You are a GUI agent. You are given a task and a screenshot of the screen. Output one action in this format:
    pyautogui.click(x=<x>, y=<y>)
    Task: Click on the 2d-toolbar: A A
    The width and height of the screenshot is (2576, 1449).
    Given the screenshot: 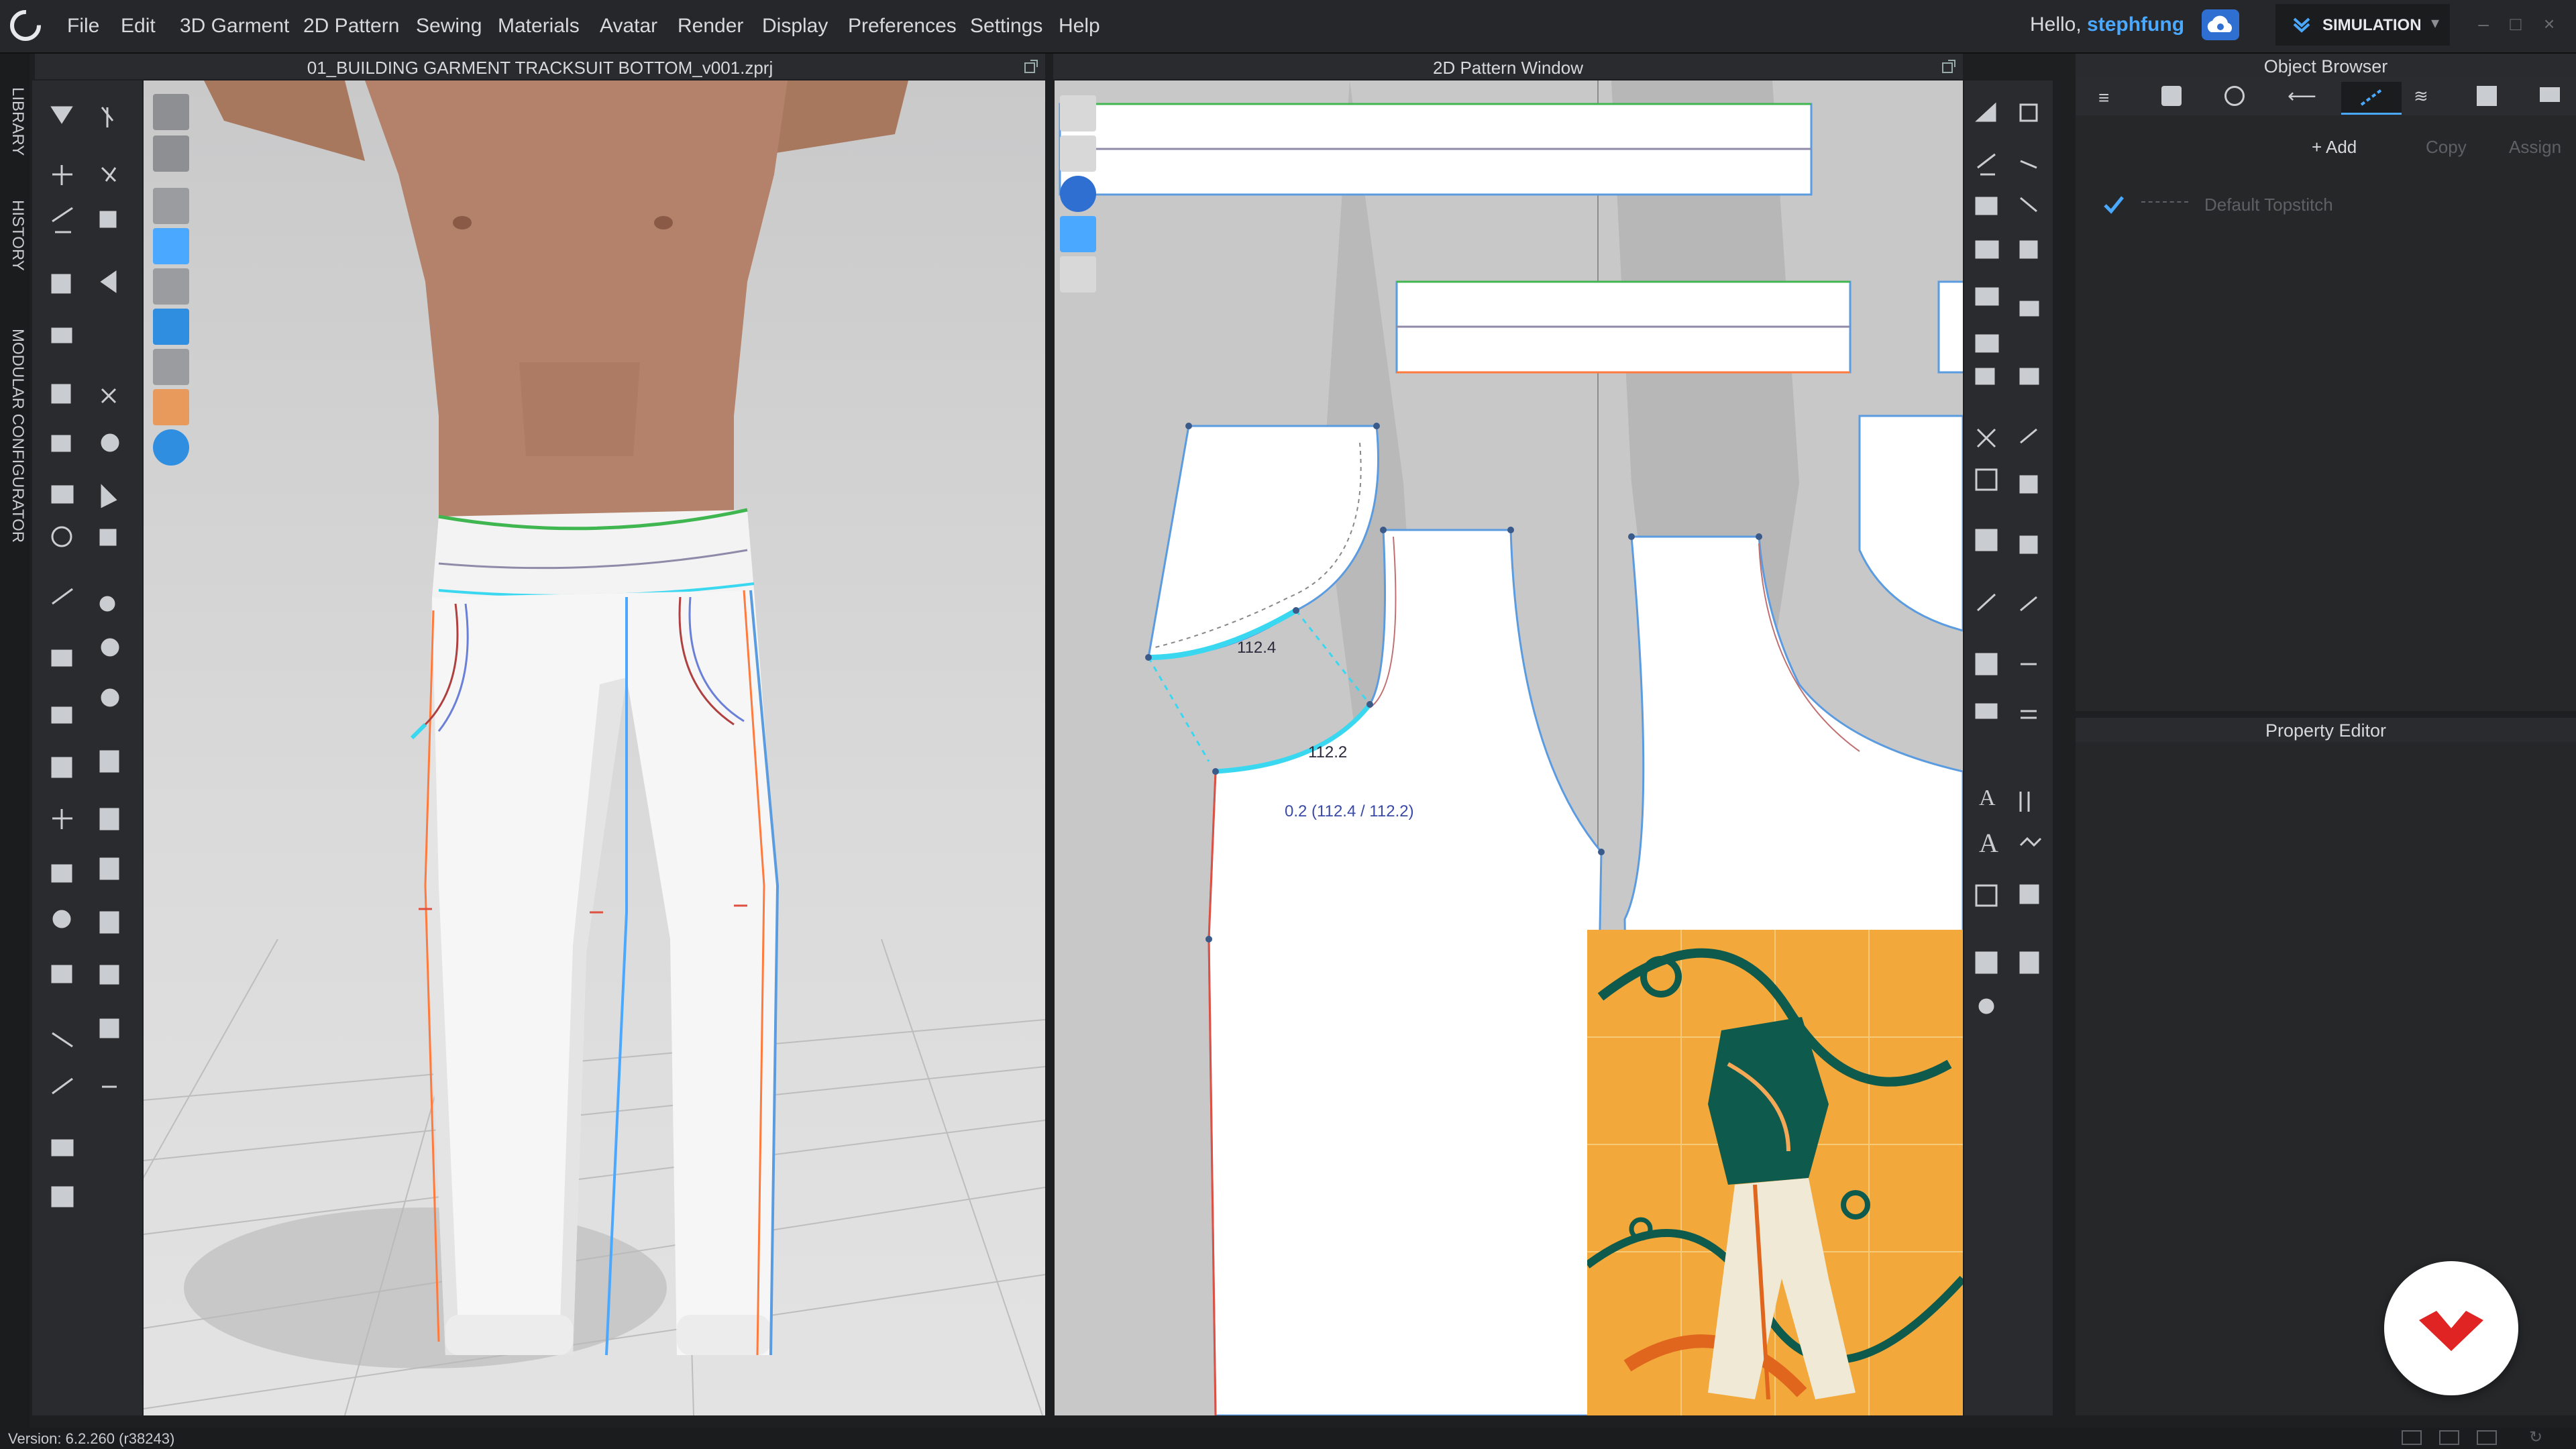 What is the action you would take?
    pyautogui.click(x=2008, y=747)
    